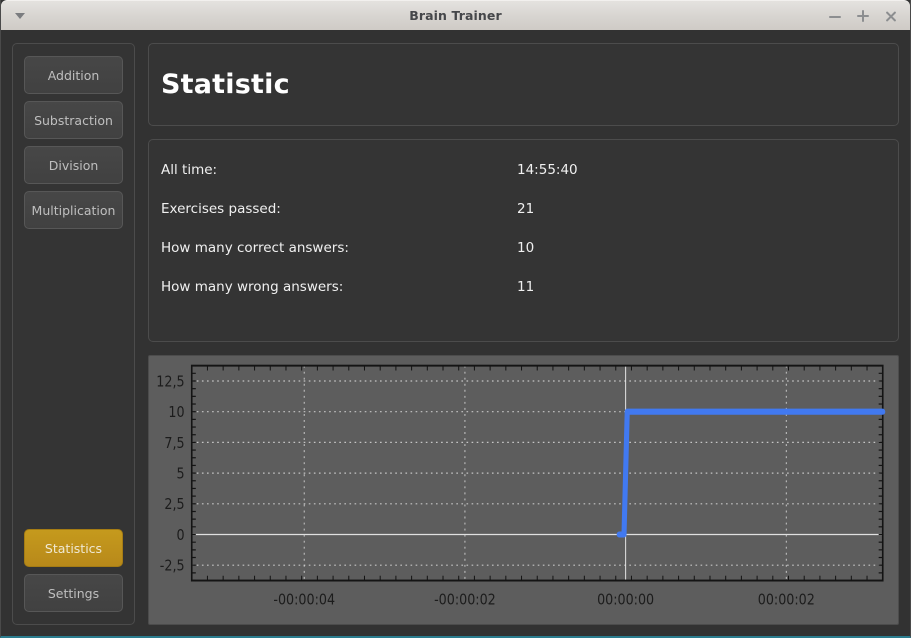  I want to click on x-tick-label: 00:00:02, so click(786, 600).